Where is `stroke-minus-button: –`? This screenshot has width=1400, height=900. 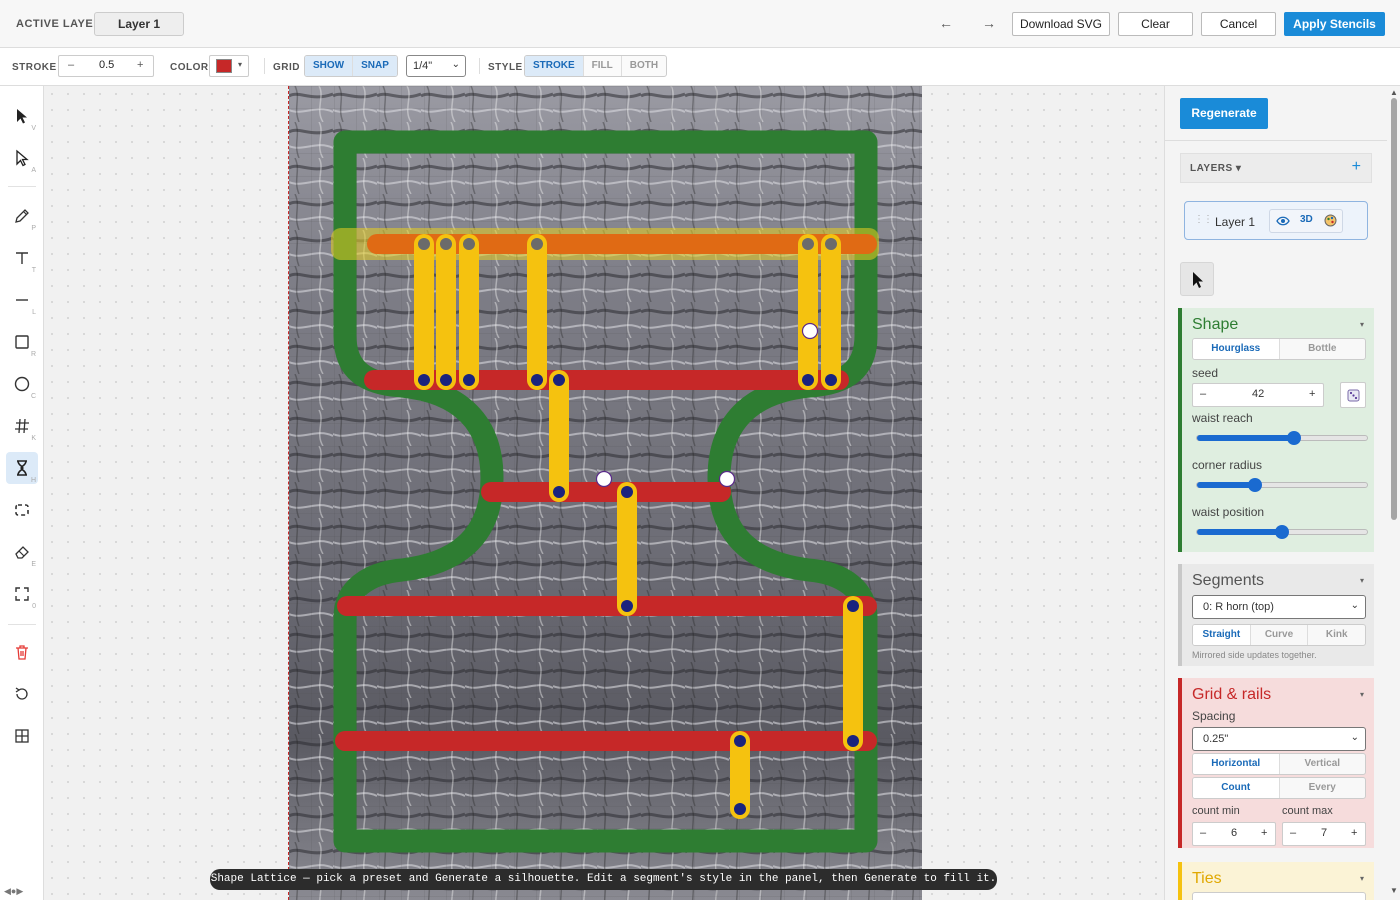
stroke-minus-button: – is located at coordinates (71, 65).